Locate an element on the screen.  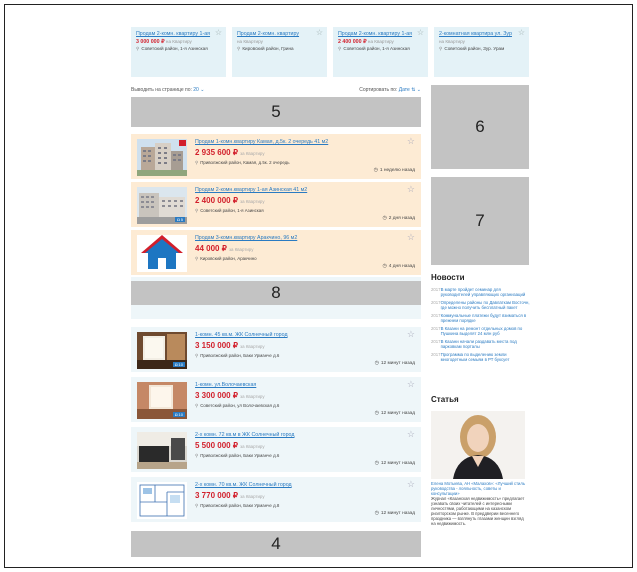
listing-price: 3 770 000 ₽ за Квартиру is located at coordinates (230, 495).